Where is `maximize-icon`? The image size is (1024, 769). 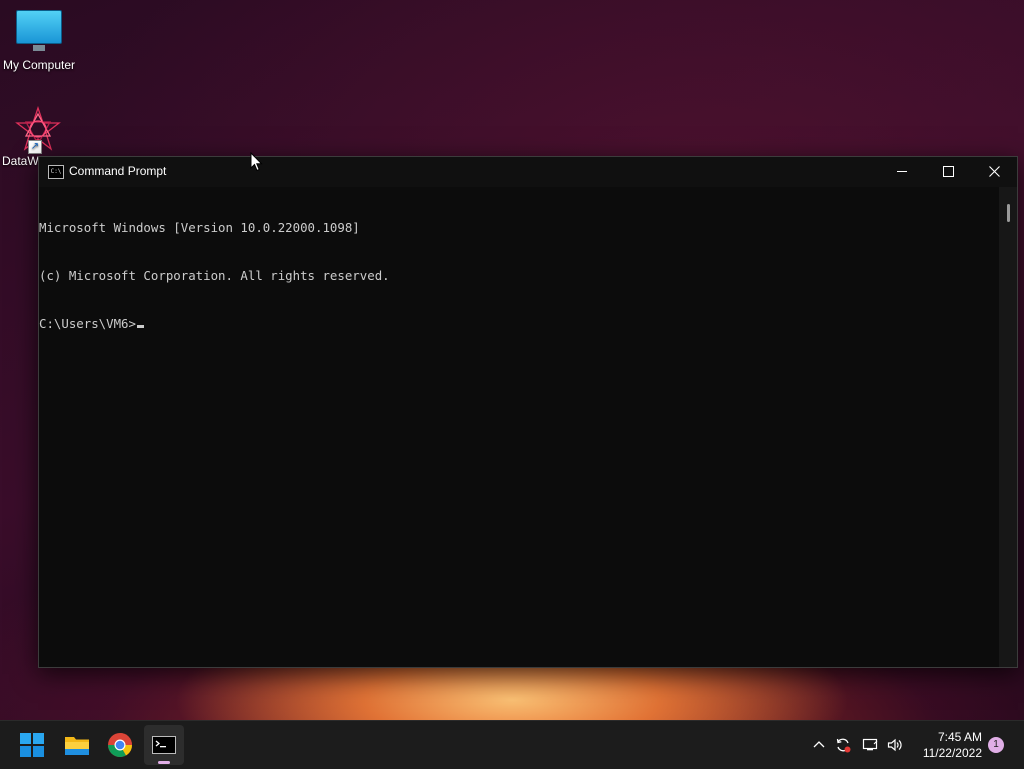 maximize-icon is located at coordinates (948, 171).